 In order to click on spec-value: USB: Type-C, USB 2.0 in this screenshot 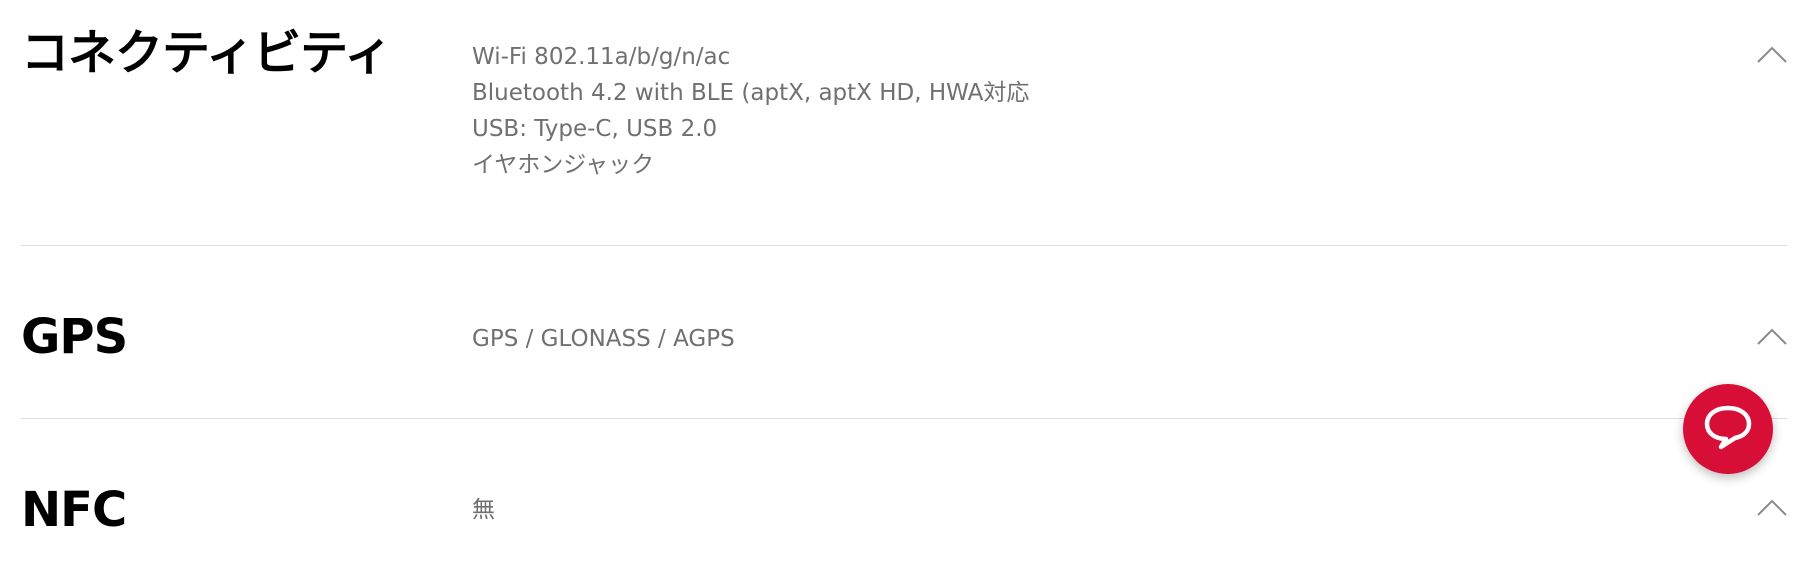, I will do `click(595, 129)`.